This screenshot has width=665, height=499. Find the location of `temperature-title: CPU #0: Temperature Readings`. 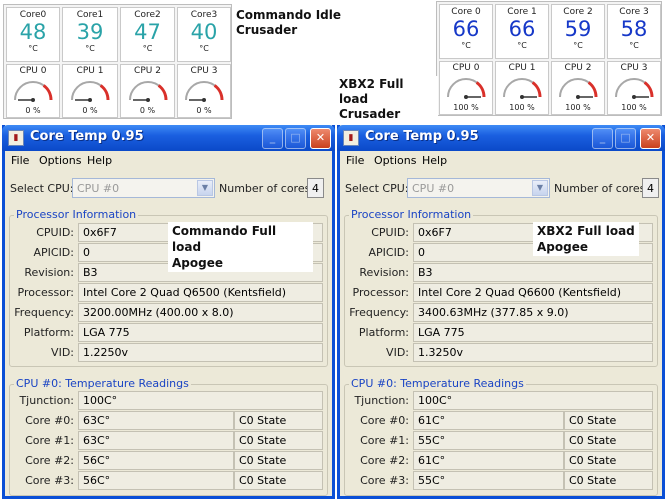

temperature-title: CPU #0: Temperature Readings is located at coordinates (102, 383).